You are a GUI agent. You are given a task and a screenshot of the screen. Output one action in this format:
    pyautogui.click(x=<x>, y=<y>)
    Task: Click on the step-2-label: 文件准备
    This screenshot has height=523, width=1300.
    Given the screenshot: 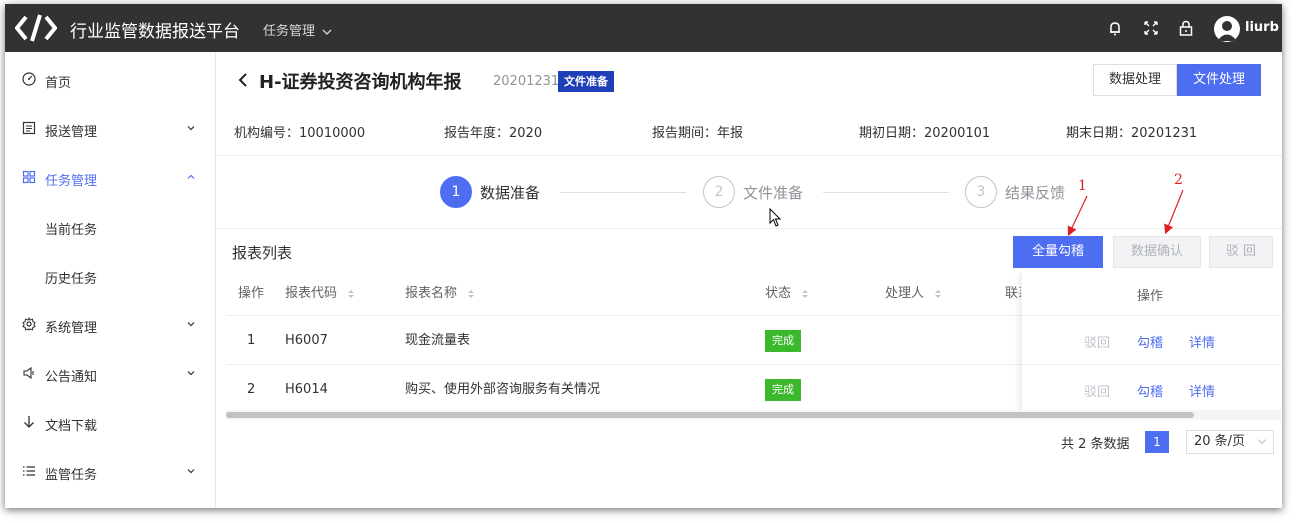 What is the action you would take?
    pyautogui.click(x=773, y=193)
    